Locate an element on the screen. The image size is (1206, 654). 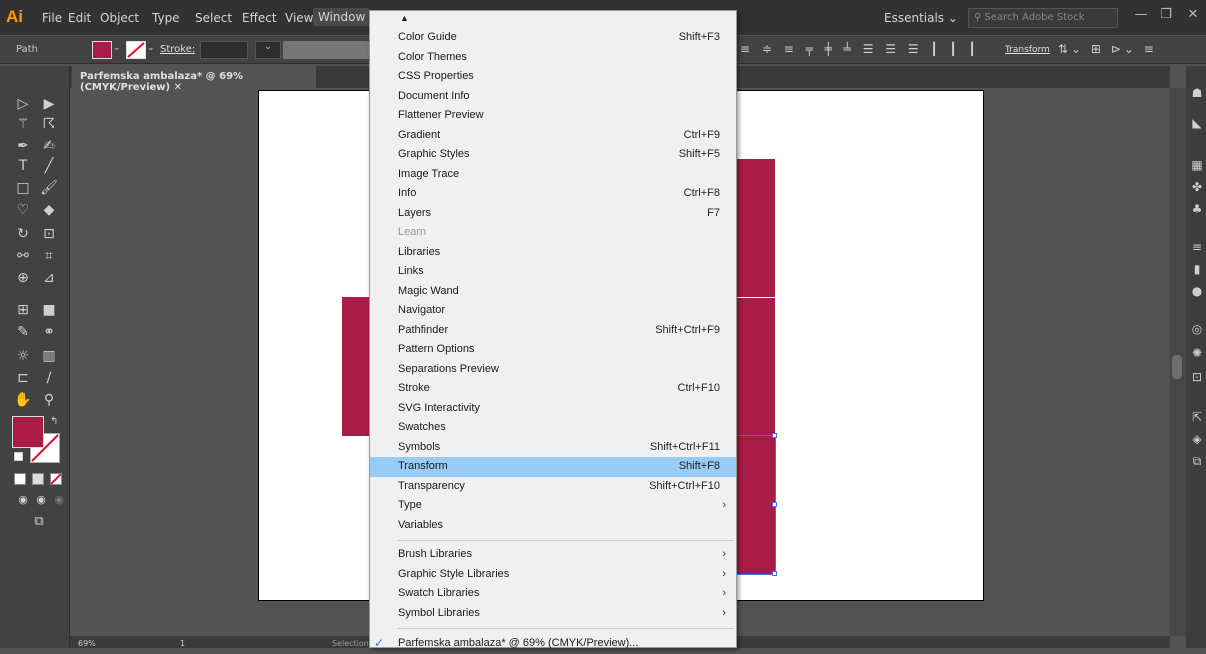
menu-window: Window is located at coordinates (342, 17).